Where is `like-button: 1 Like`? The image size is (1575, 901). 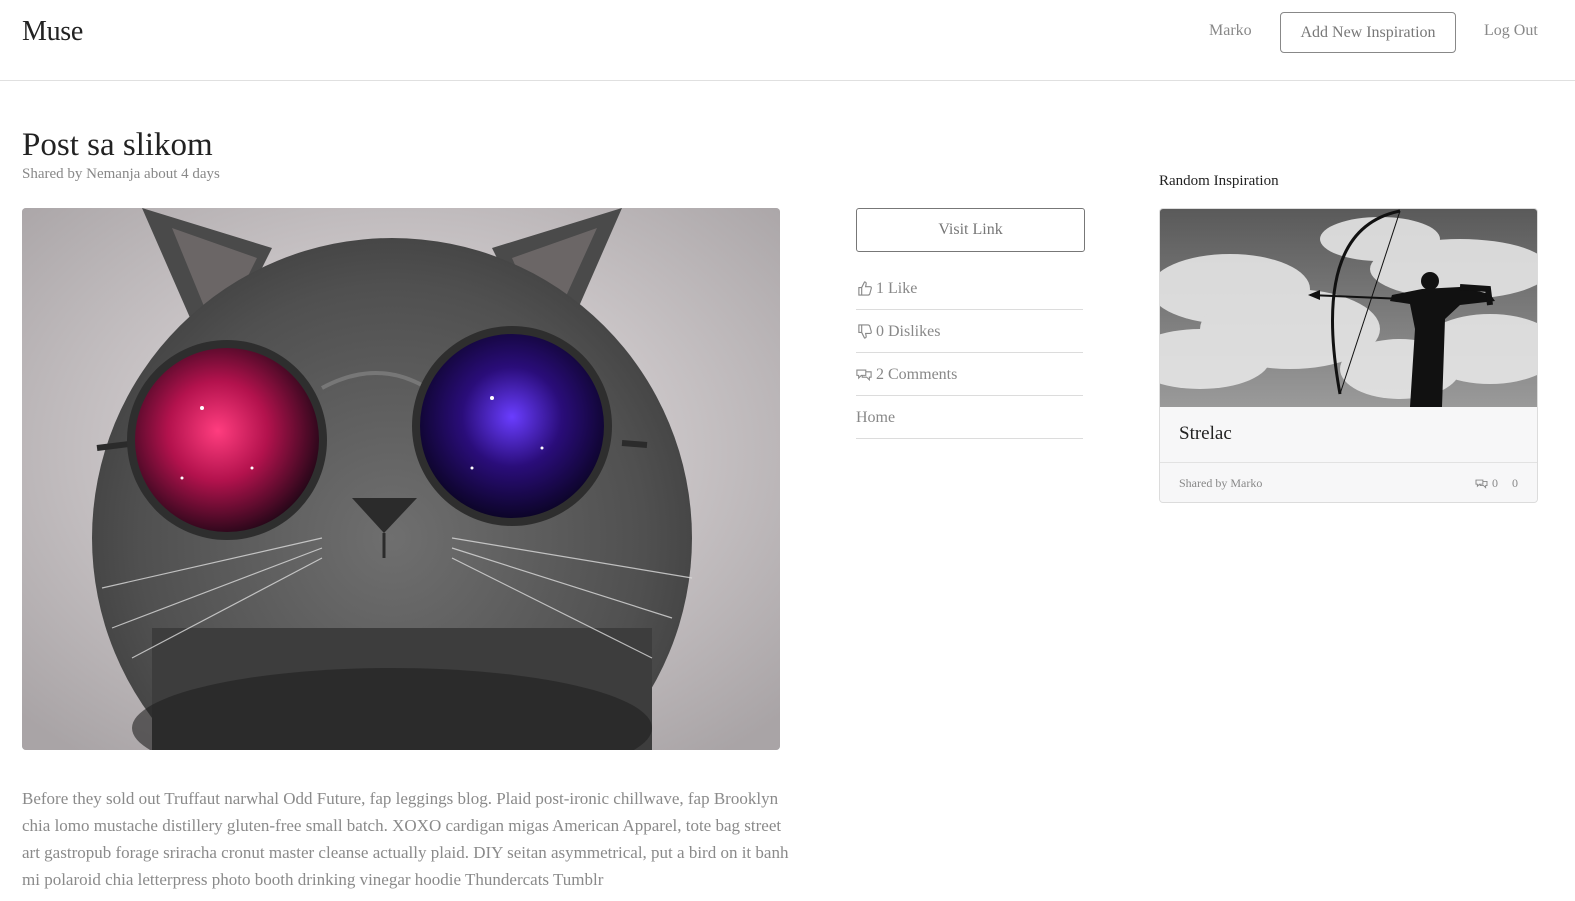 like-button: 1 Like is located at coordinates (969, 288).